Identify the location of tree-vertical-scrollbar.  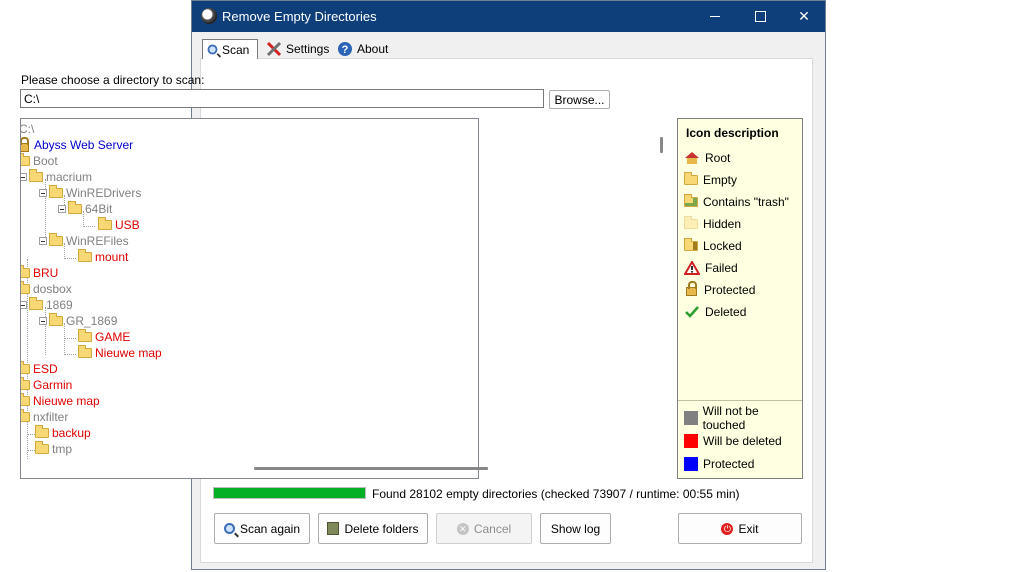
(661, 145).